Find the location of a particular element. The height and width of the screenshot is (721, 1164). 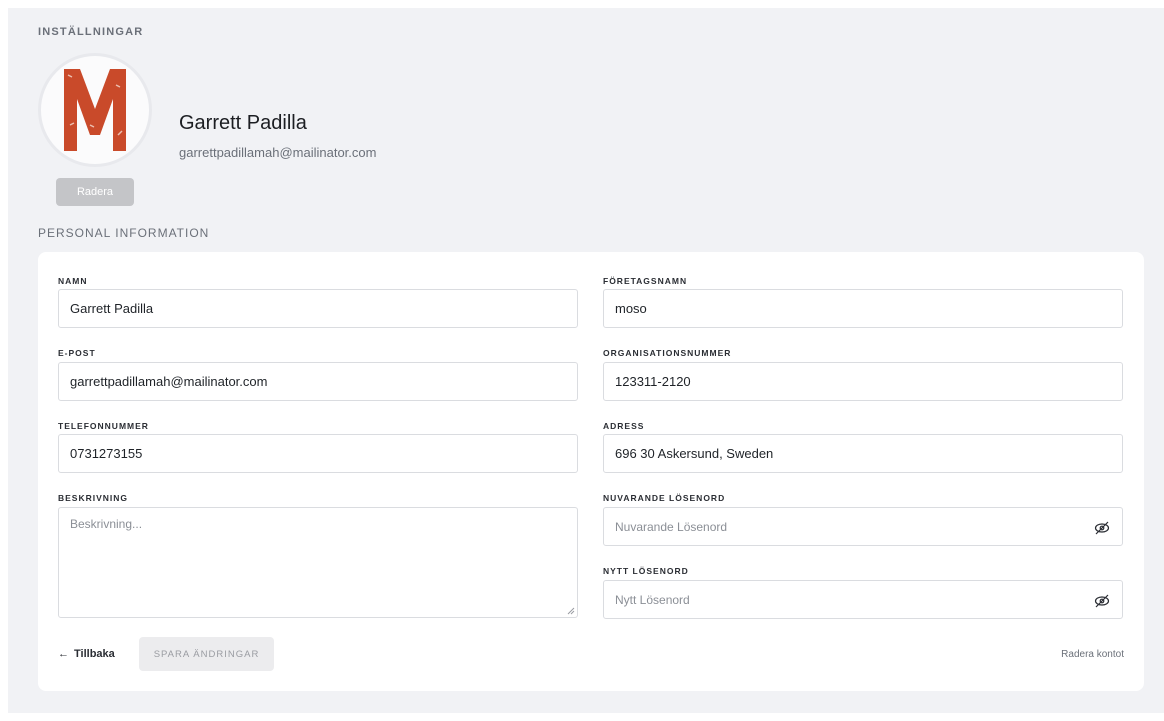

phone-field: 0731273155 is located at coordinates (318, 453).